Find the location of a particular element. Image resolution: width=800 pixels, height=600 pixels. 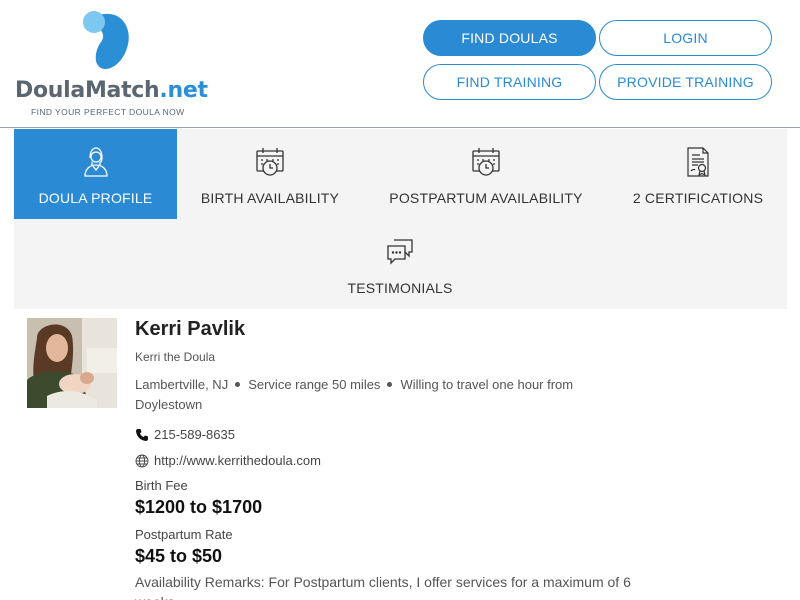

logo-word-doula: Doula is located at coordinates (50, 90).